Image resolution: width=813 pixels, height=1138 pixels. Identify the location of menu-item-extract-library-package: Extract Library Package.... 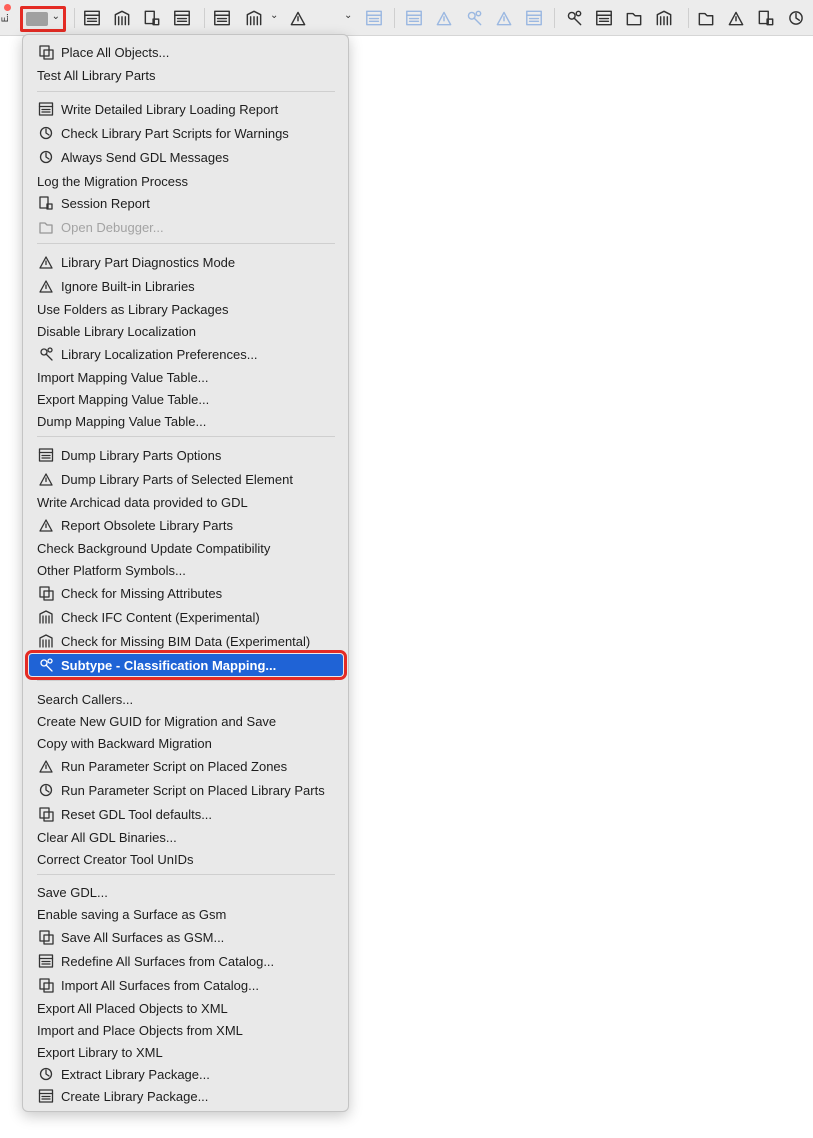
(186, 1074).